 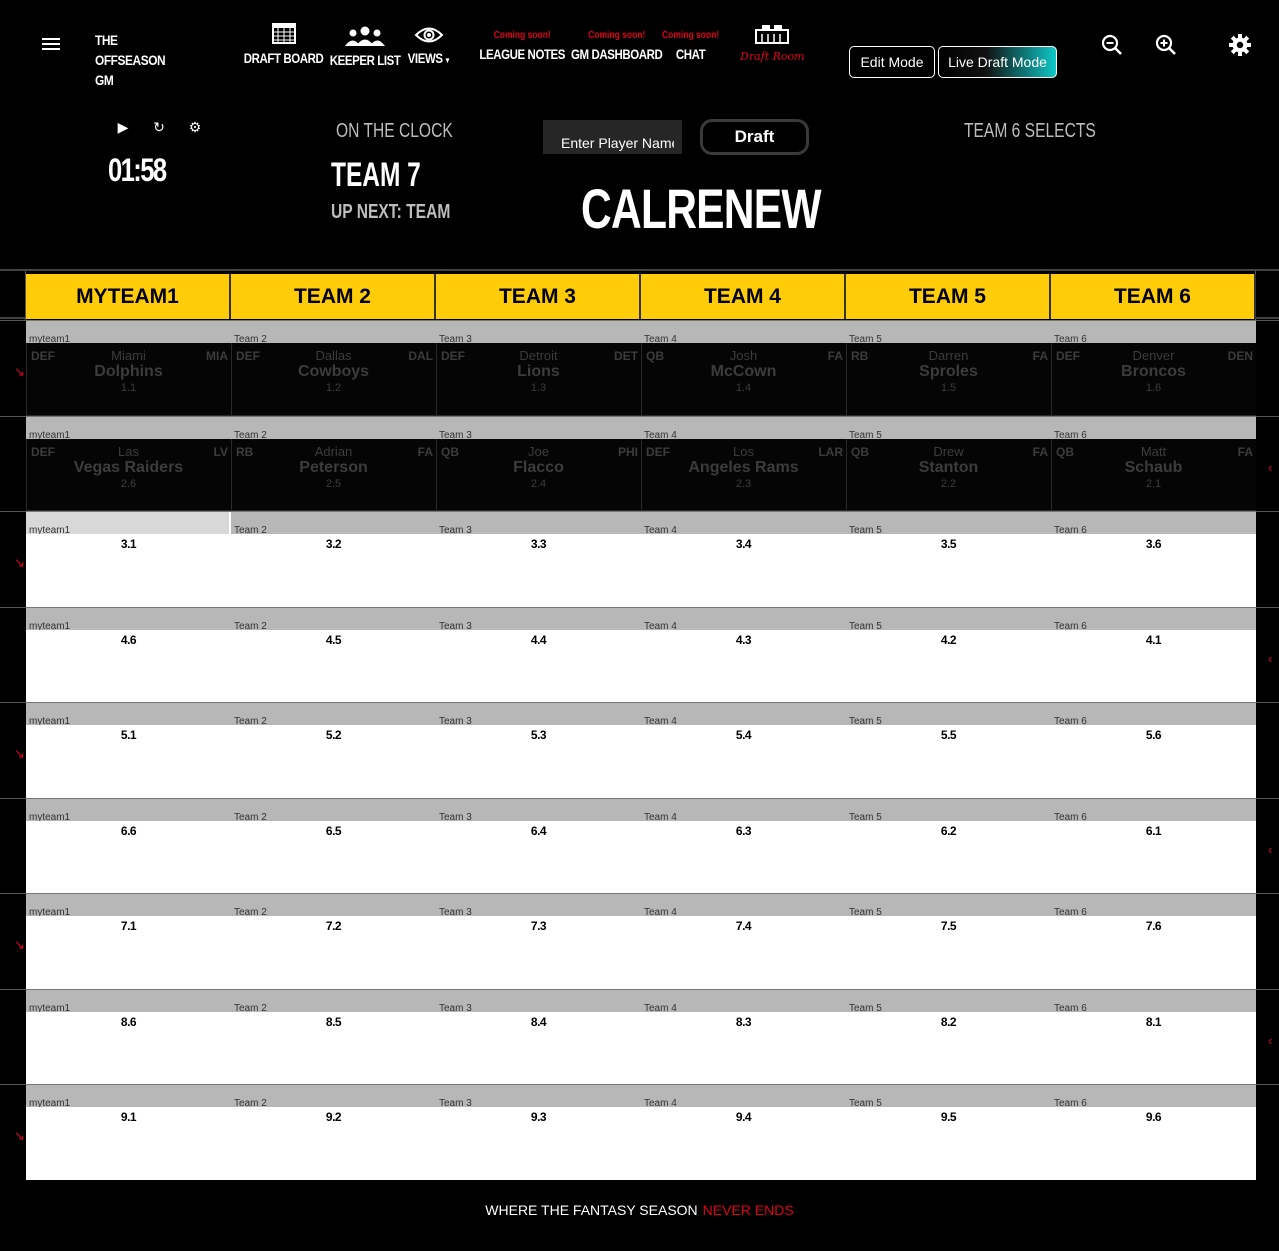 I want to click on pick-cell: myteam1 3.1, so click(x=128, y=559).